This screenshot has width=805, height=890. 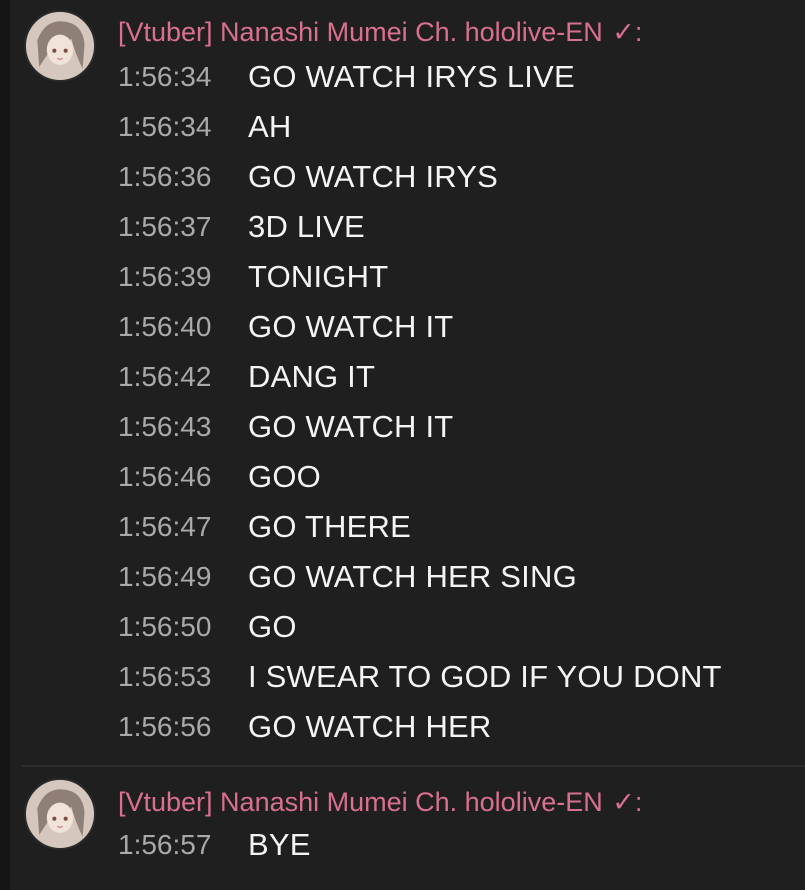 What do you see at coordinates (165, 844) in the screenshot?
I see `timestamp: 1:56:57` at bounding box center [165, 844].